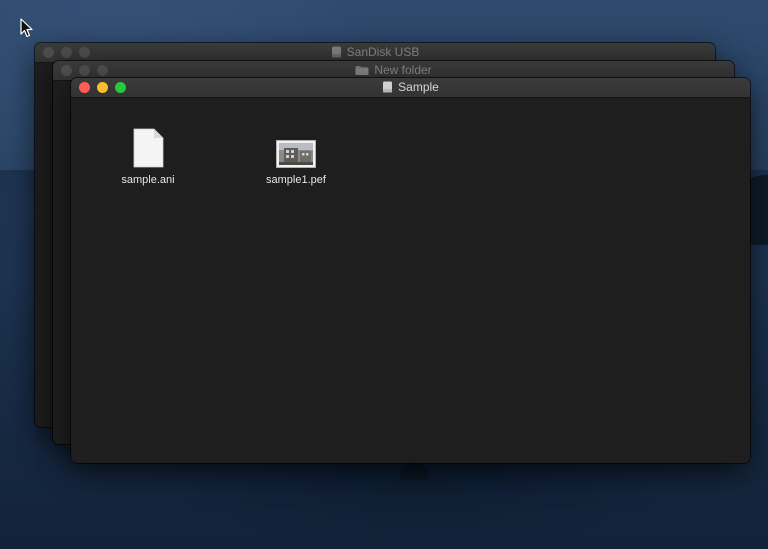  Describe the element at coordinates (148, 180) in the screenshot. I see `file-name: sample.ani` at that location.